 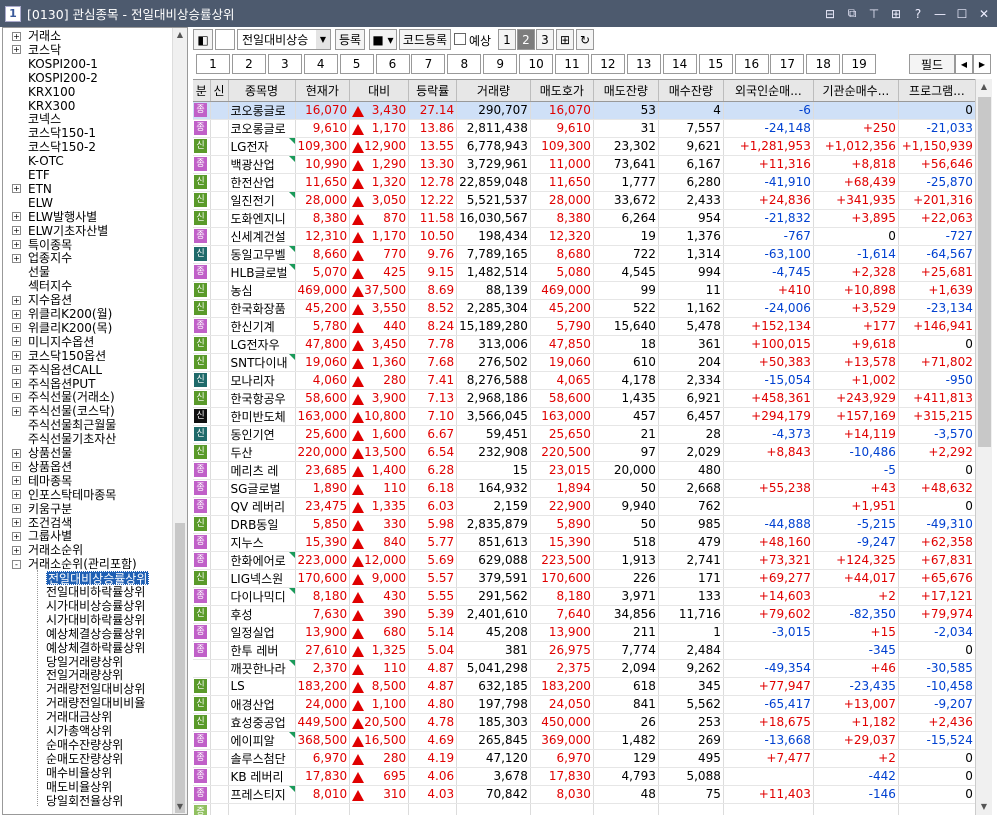 I want to click on column-header: 등락률, so click(x=433, y=91).